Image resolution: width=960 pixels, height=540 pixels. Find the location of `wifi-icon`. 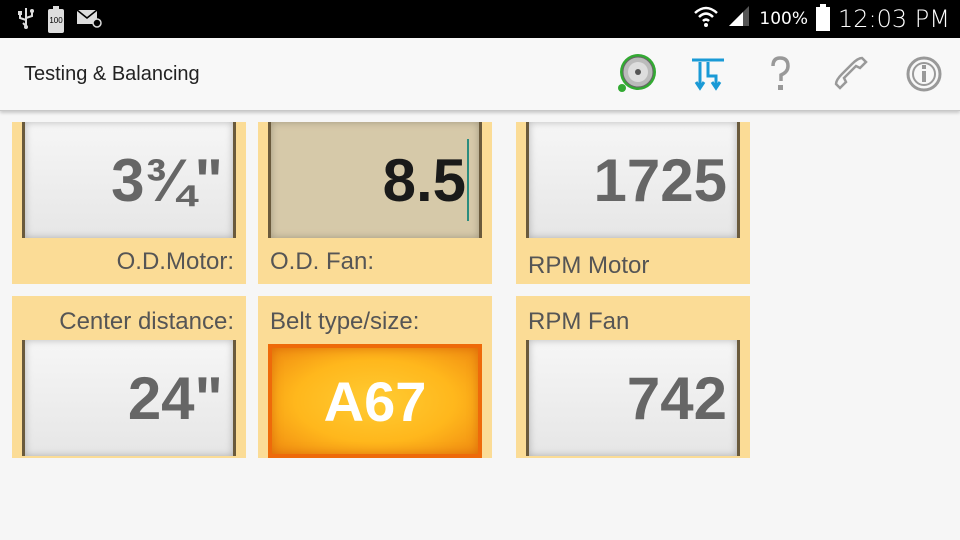

wifi-icon is located at coordinates (706, 18).